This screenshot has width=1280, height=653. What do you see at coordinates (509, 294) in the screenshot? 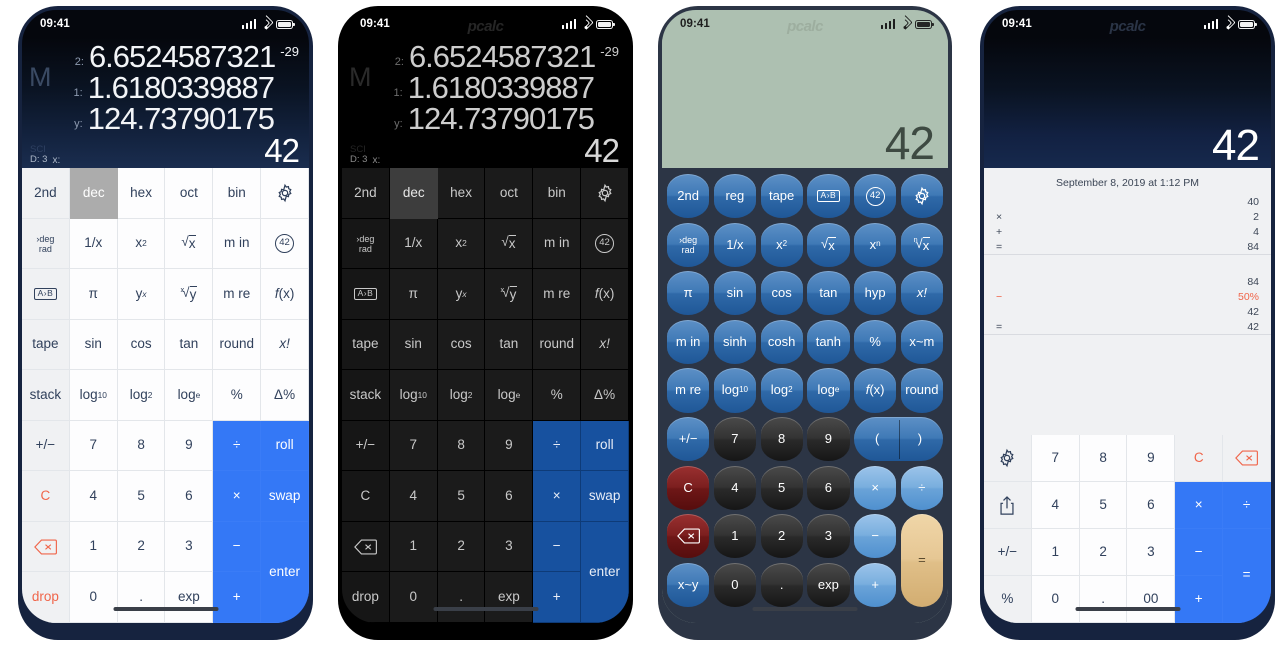
I see `key-xrooty: x √ y` at bounding box center [509, 294].